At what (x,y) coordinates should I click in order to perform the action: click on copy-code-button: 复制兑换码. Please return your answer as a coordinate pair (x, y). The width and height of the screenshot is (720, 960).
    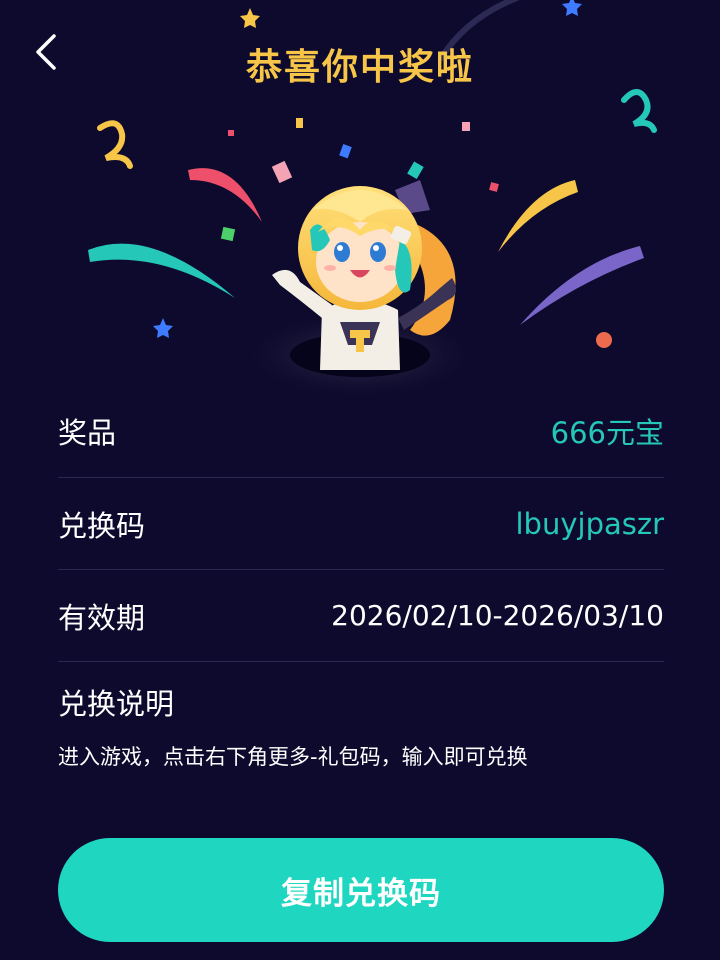
    Looking at the image, I should click on (361, 890).